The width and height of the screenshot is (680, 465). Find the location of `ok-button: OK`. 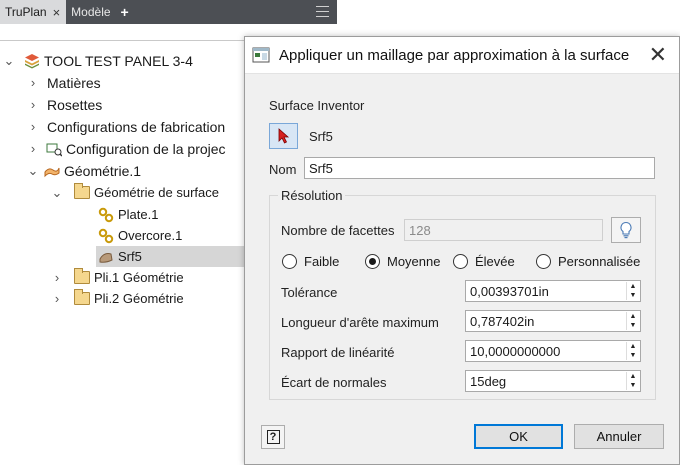

ok-button: OK is located at coordinates (518, 436).